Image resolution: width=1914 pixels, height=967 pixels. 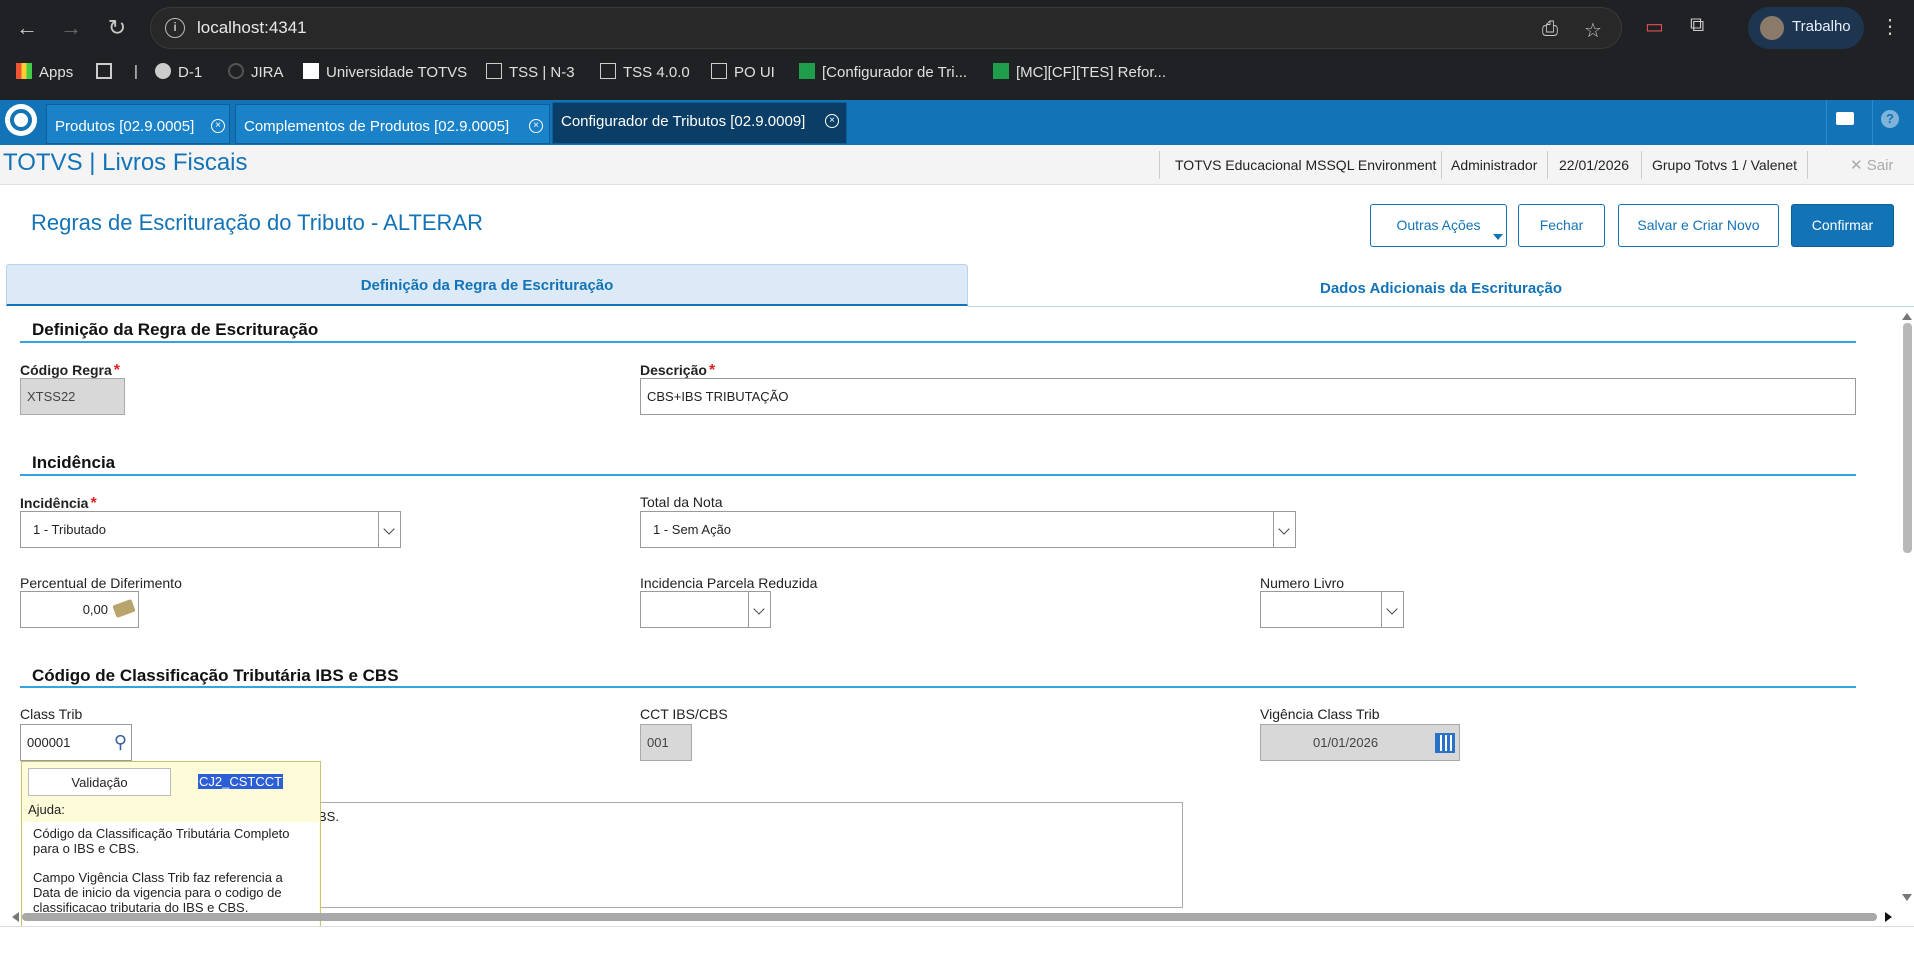 What do you see at coordinates (1890, 119) in the screenshot?
I see `help-icon: ?` at bounding box center [1890, 119].